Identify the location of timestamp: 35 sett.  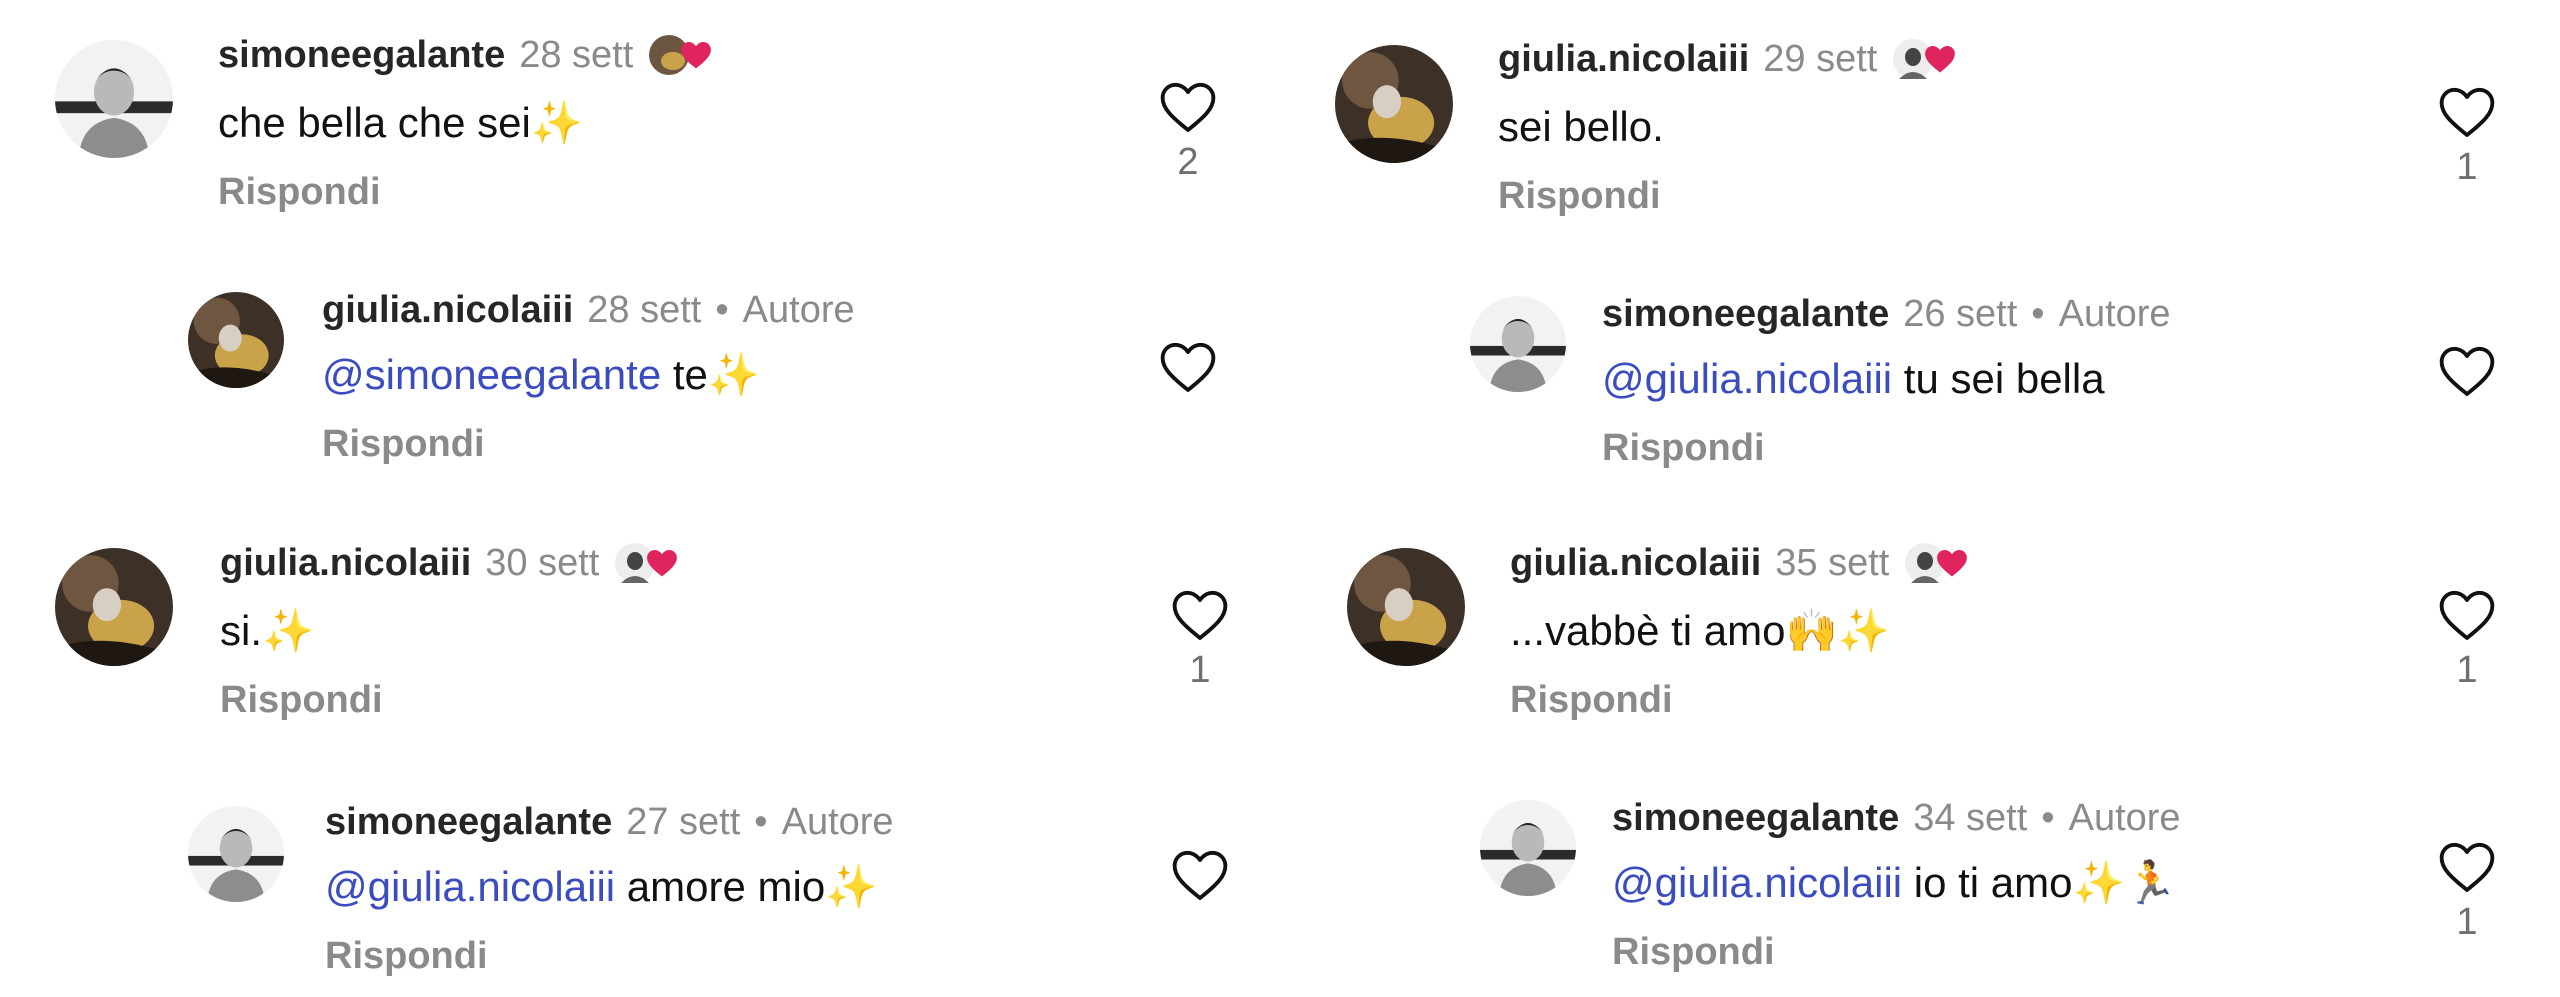
(1832, 563).